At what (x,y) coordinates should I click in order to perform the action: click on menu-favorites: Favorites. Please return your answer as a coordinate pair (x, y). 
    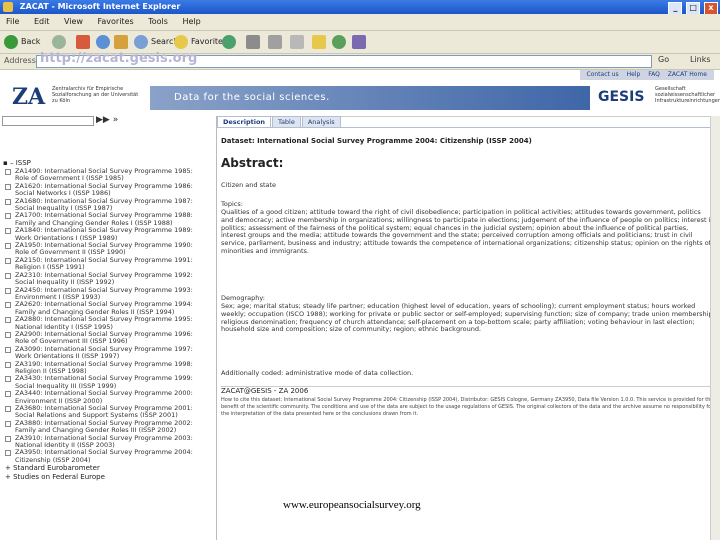
    Looking at the image, I should click on (116, 21).